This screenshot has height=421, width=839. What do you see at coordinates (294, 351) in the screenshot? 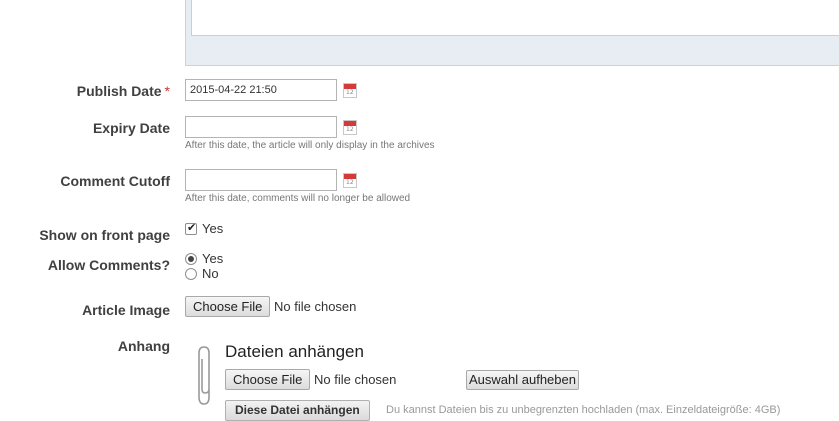
I see `attach-files-title: Dateien anhängen` at bounding box center [294, 351].